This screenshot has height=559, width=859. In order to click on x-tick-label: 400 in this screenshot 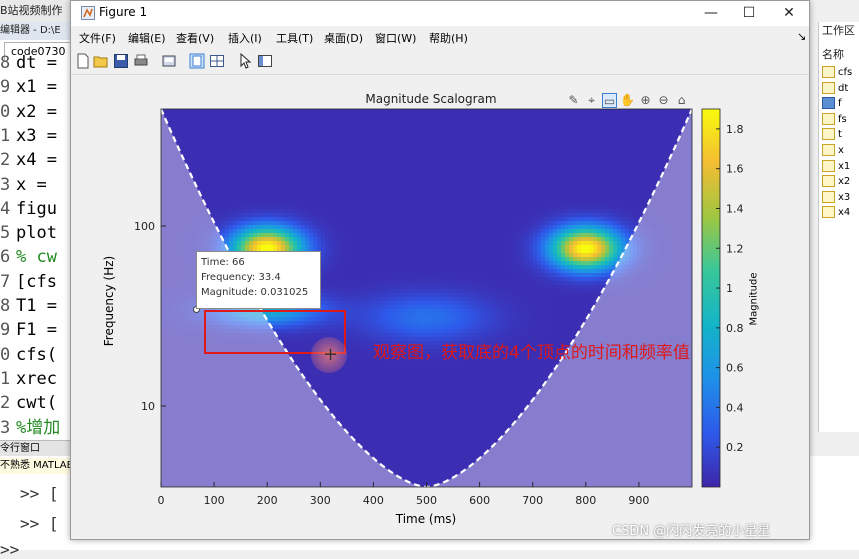, I will do `click(373, 500)`.